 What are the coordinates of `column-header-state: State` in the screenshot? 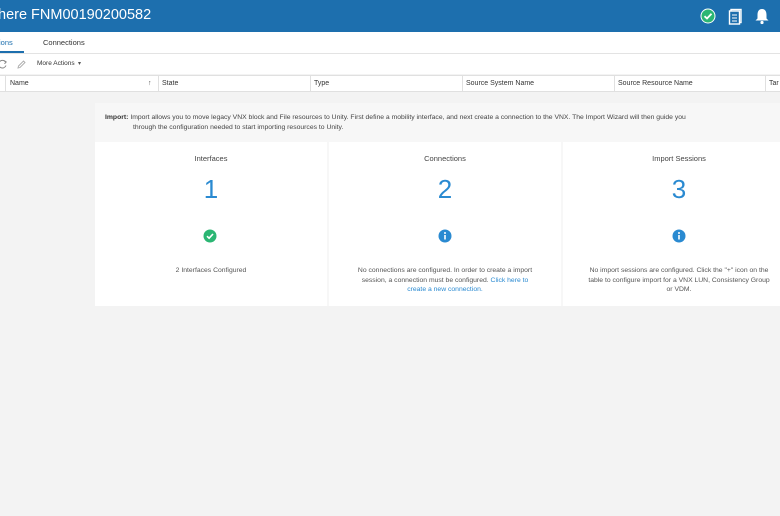 It's located at (234, 83).